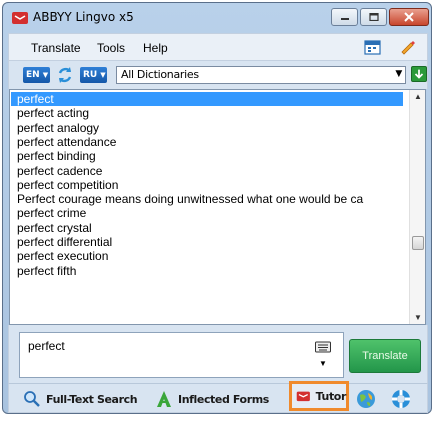 The image size is (443, 424). I want to click on lifebuoy-icon, so click(401, 399).